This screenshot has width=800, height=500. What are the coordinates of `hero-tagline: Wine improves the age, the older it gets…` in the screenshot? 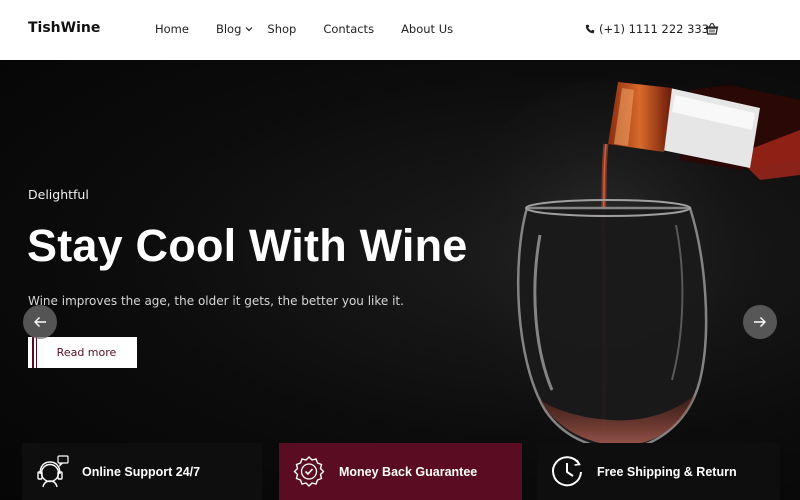 It's located at (216, 301).